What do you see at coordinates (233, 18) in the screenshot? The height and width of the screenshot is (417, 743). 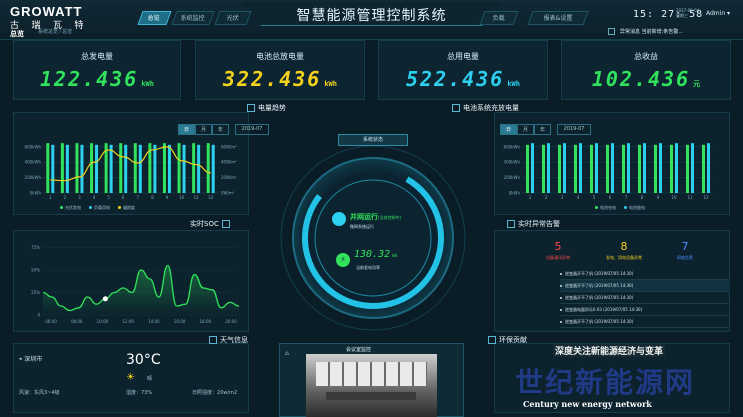 I see `nav-pv: 光伏` at bounding box center [233, 18].